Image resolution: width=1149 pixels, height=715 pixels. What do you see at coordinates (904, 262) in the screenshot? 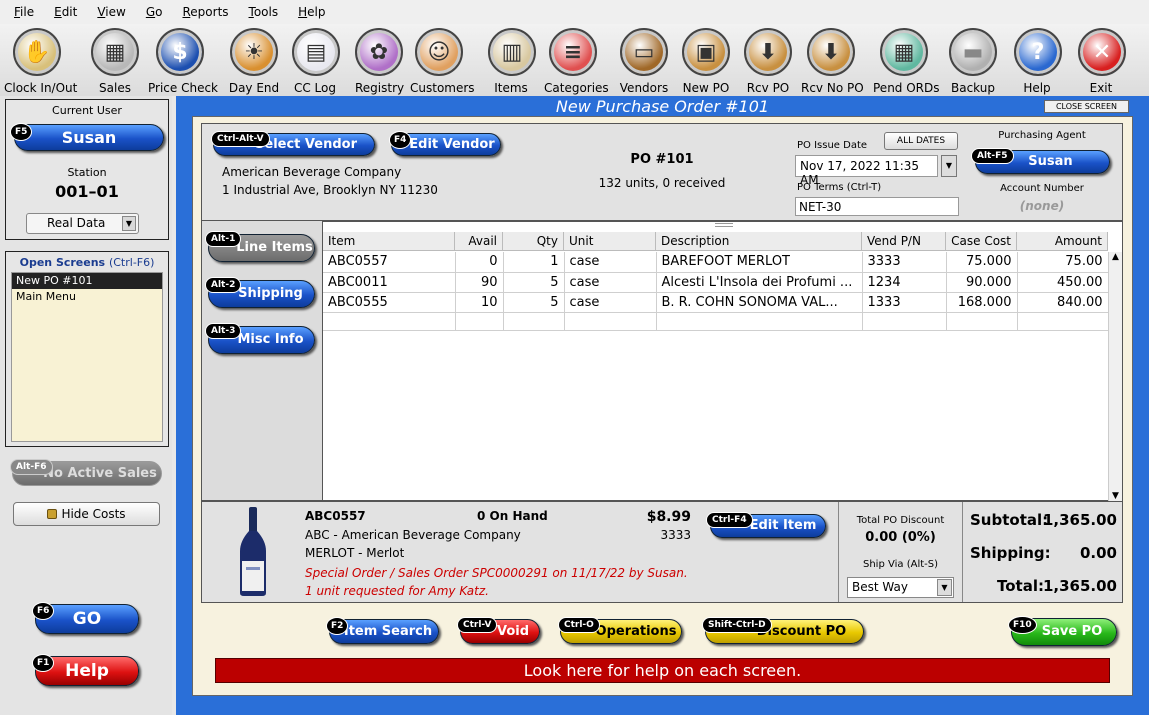
I see `table-cell: 3333` at bounding box center [904, 262].